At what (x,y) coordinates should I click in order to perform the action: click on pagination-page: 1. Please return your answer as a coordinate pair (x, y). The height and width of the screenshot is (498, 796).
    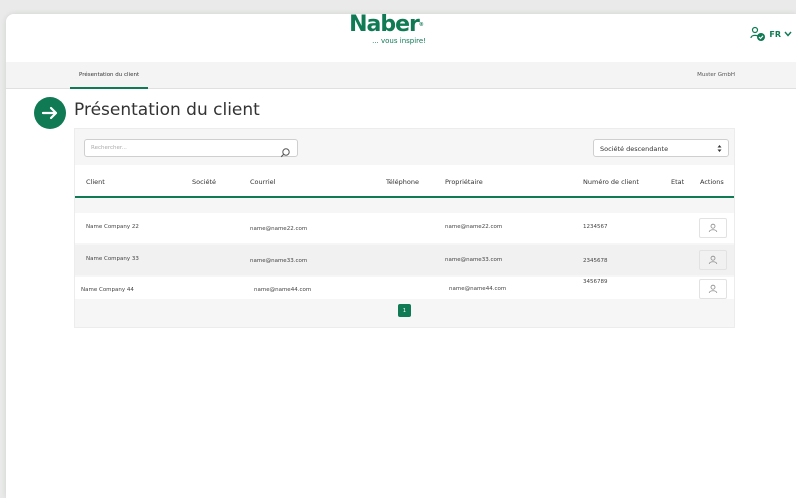
    Looking at the image, I should click on (404, 310).